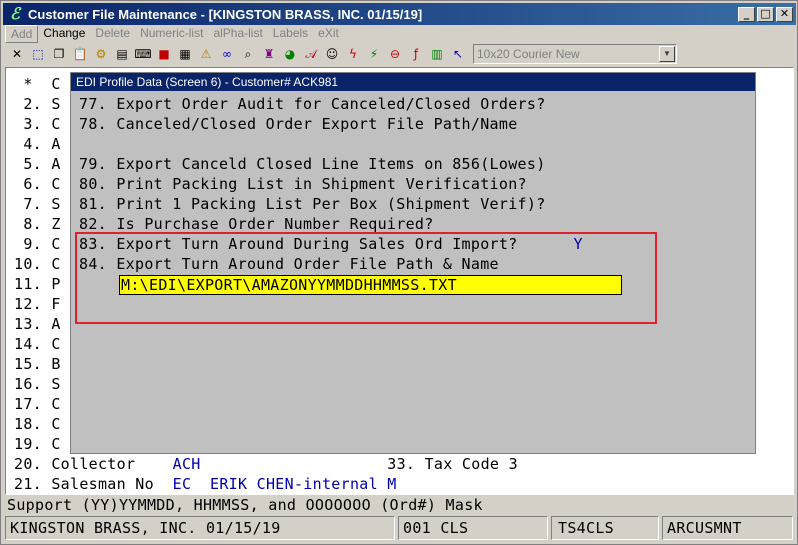 The height and width of the screenshot is (545, 798). What do you see at coordinates (328, 34) in the screenshot?
I see `menu-exit: eXit` at bounding box center [328, 34].